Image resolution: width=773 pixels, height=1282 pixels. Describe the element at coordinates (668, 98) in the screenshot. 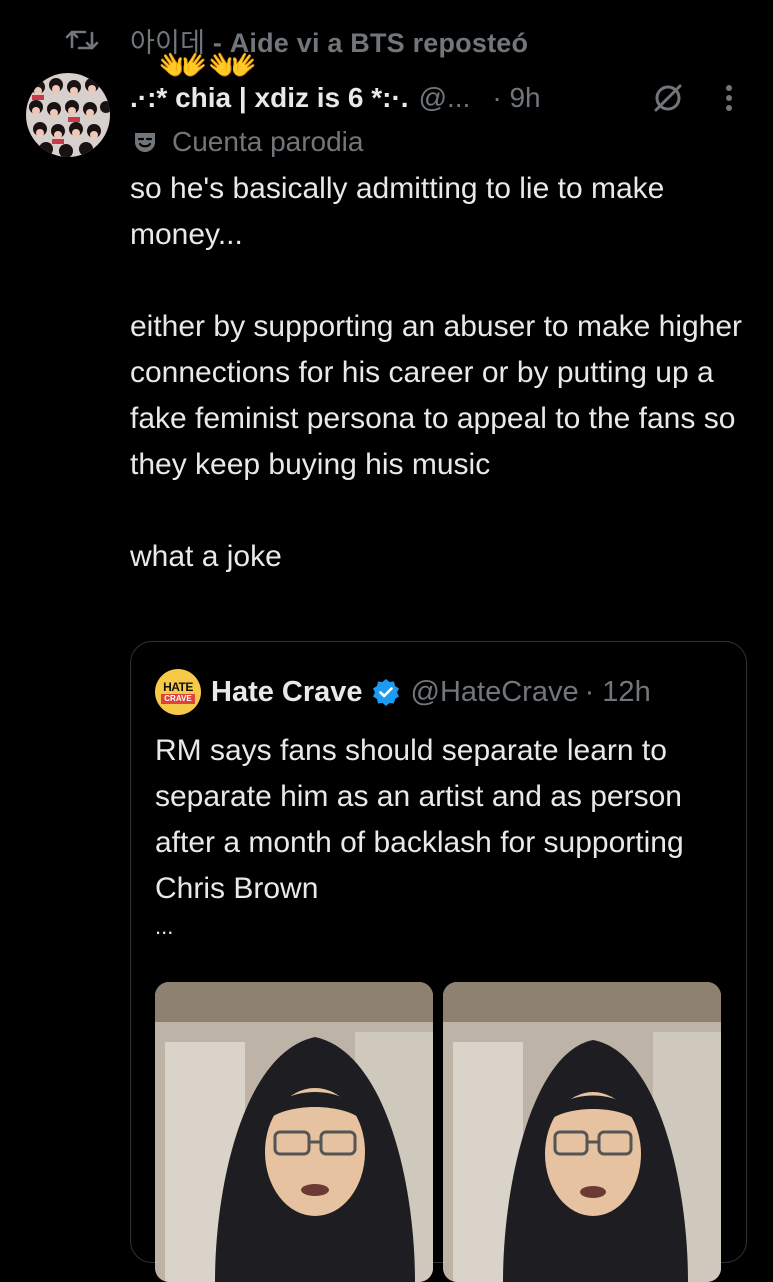

I see `grok-icon` at that location.